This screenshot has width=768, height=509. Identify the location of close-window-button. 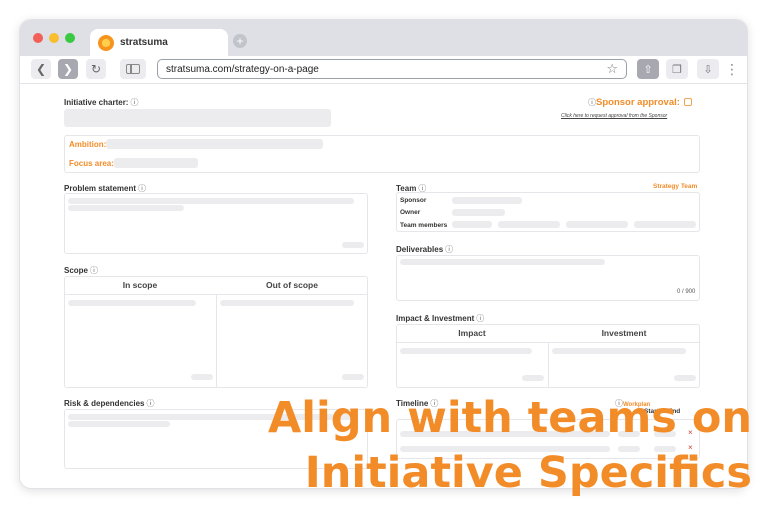
(38, 38).